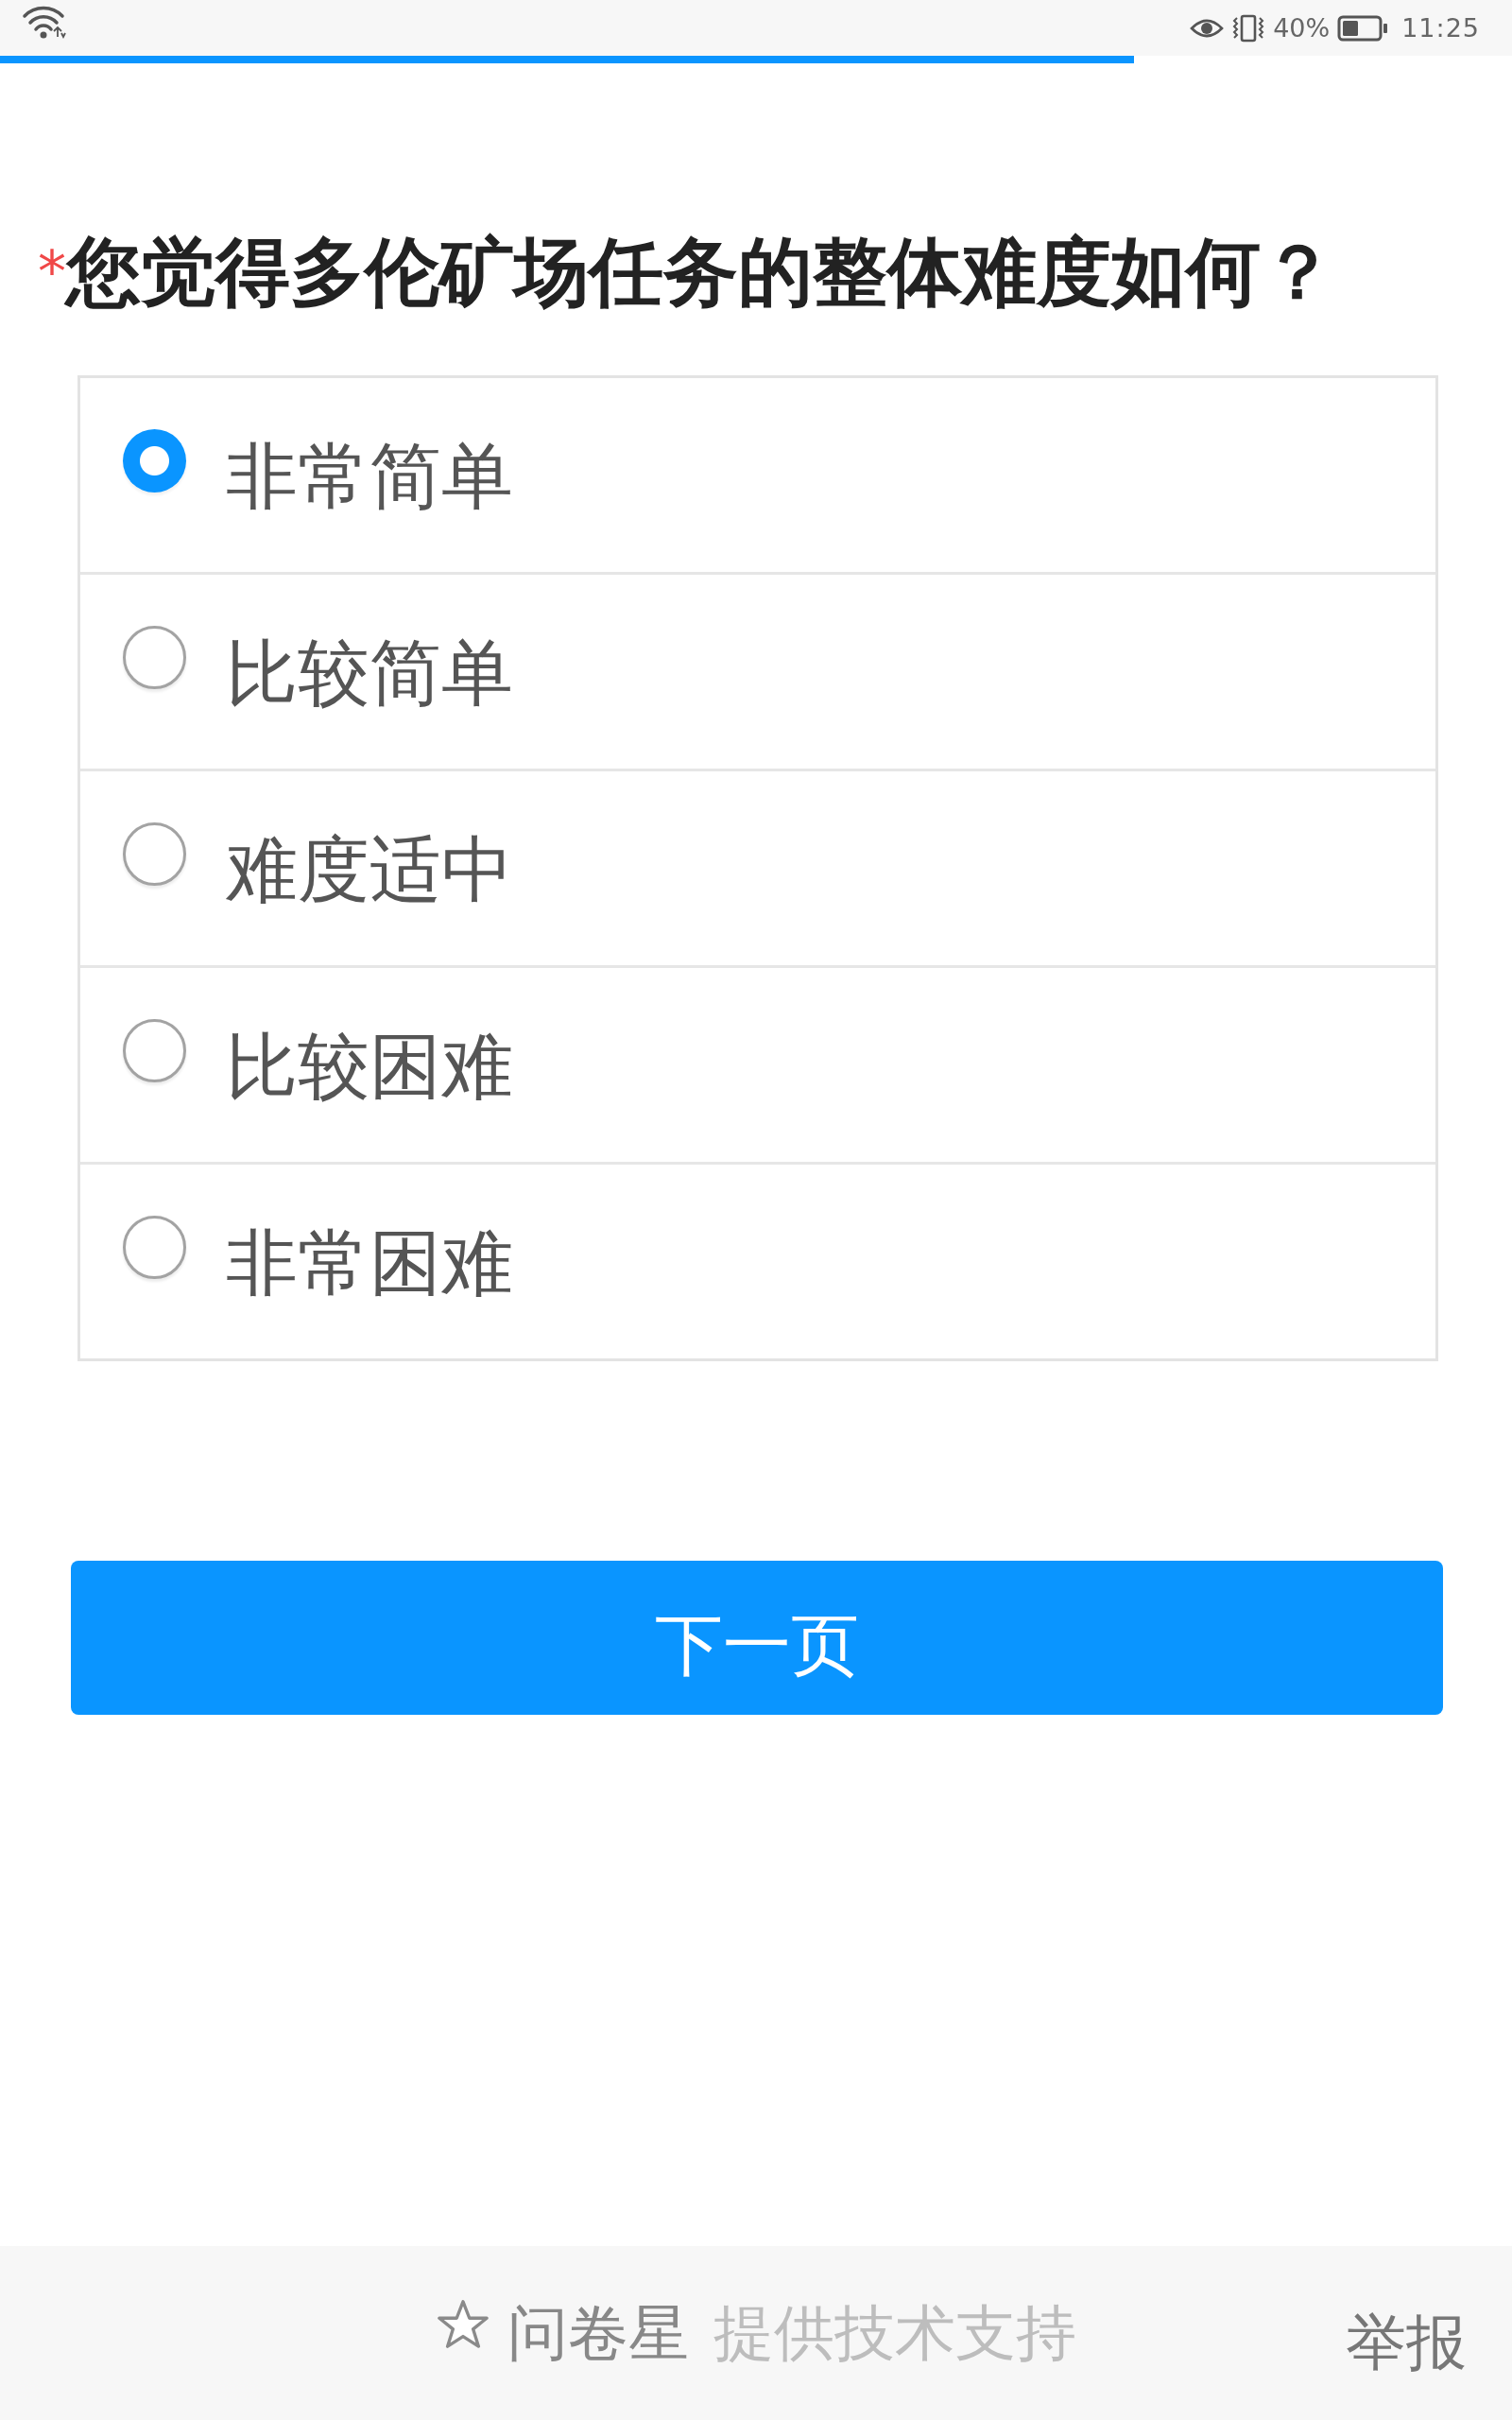 The height and width of the screenshot is (2420, 1512). I want to click on option-label: 非常简单, so click(369, 476).